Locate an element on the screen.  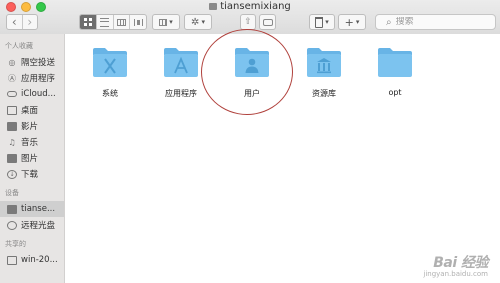
tags-button is located at coordinates (267, 22).